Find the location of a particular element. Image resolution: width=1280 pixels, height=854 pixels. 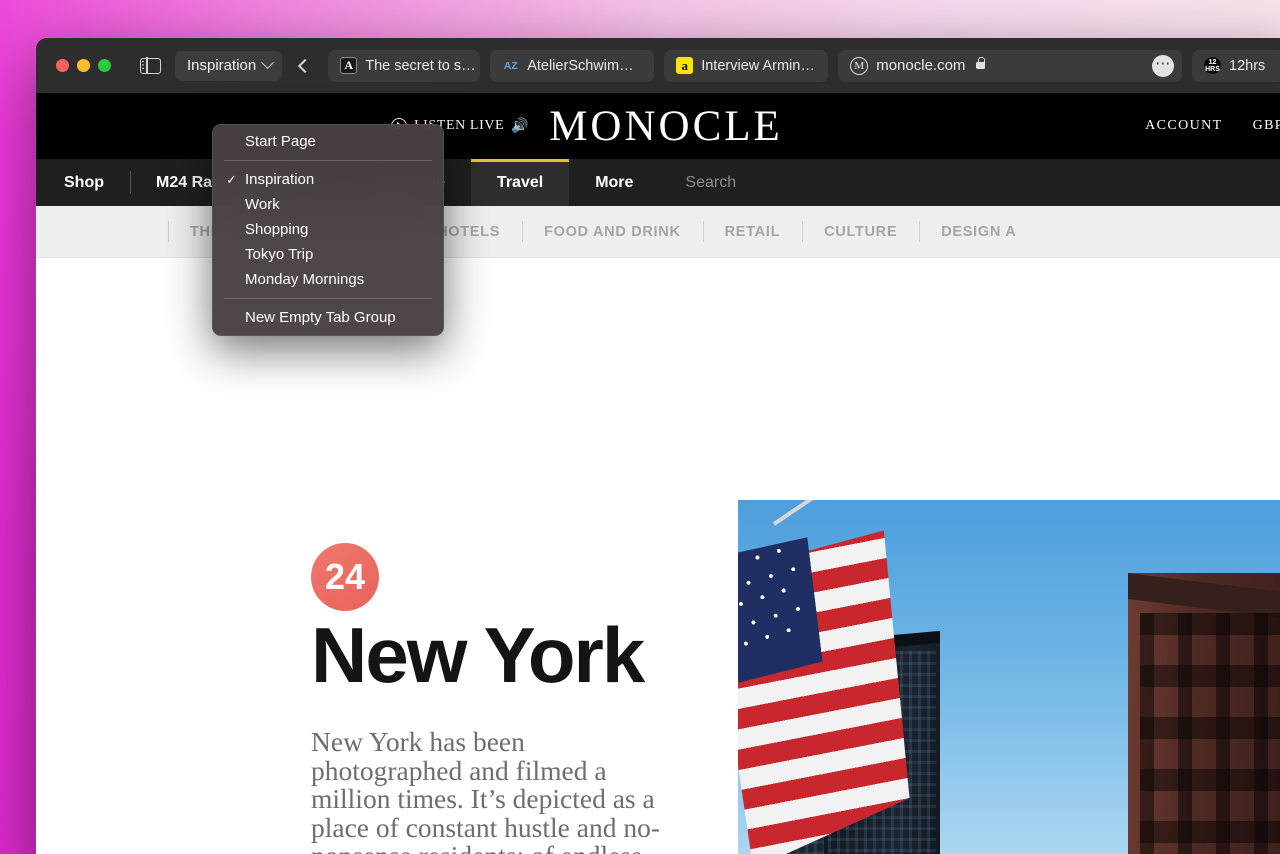

menu-item-label: Start Page is located at coordinates (280, 141).